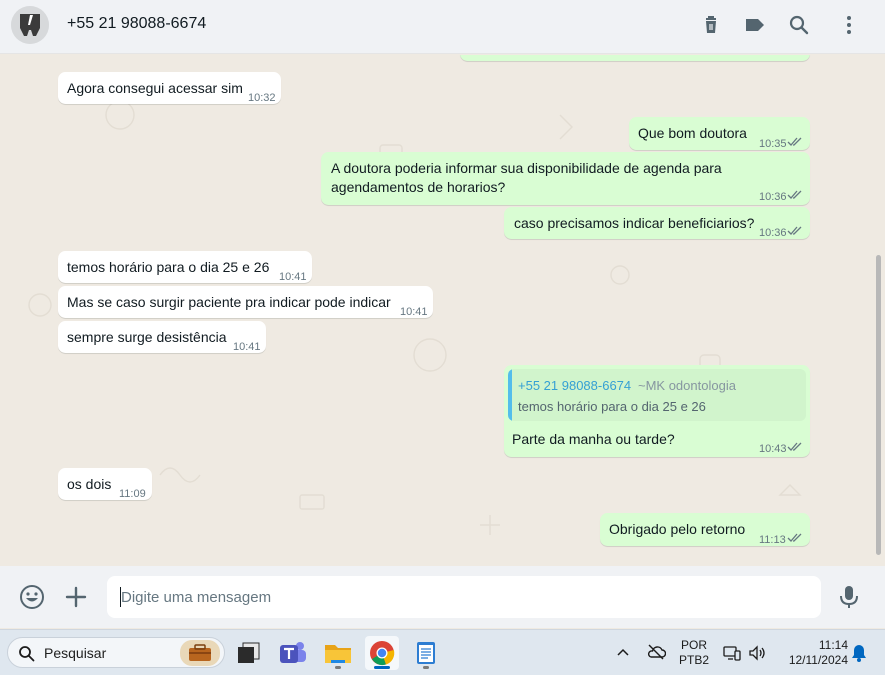 This screenshot has width=885, height=675. I want to click on keyboard-layout: PTB2, so click(693, 660).